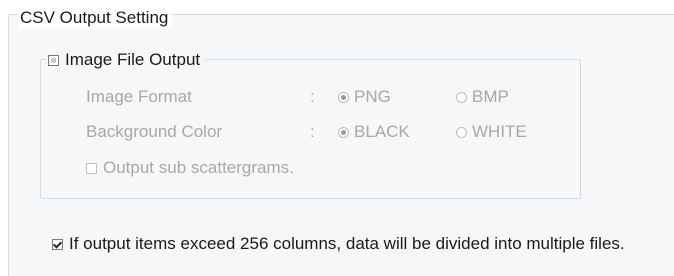 The width and height of the screenshot is (674, 276). What do you see at coordinates (499, 131) in the screenshot?
I see `white-option-label: WHITE` at bounding box center [499, 131].